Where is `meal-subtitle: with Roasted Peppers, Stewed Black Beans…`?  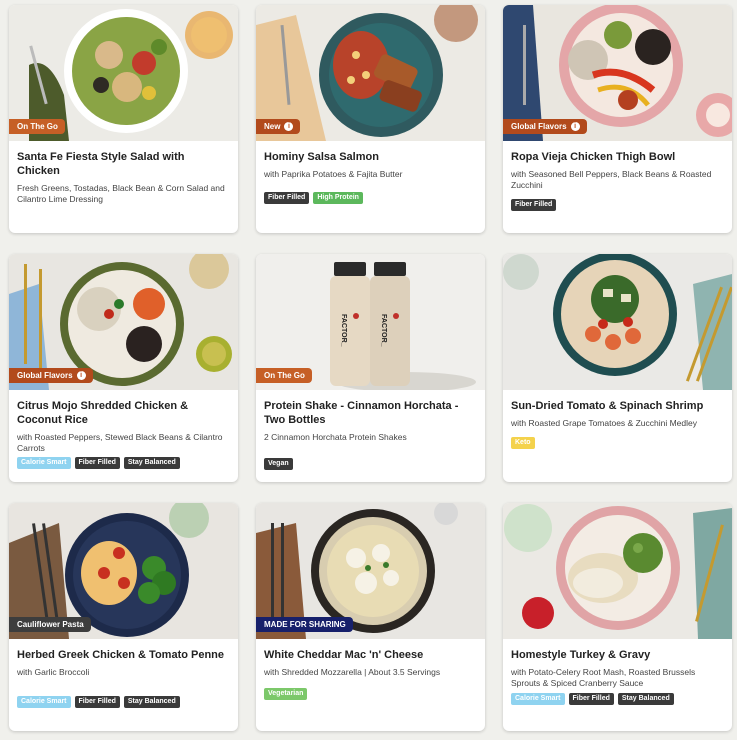 meal-subtitle: with Roasted Peppers, Stewed Black Beans… is located at coordinates (120, 442).